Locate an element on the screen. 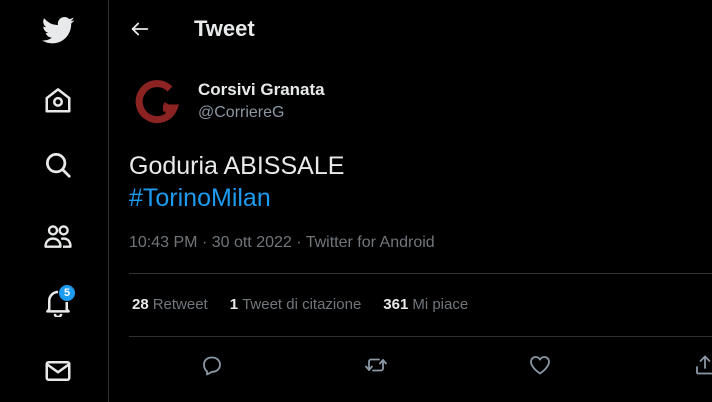  like-button is located at coordinates (540, 365).